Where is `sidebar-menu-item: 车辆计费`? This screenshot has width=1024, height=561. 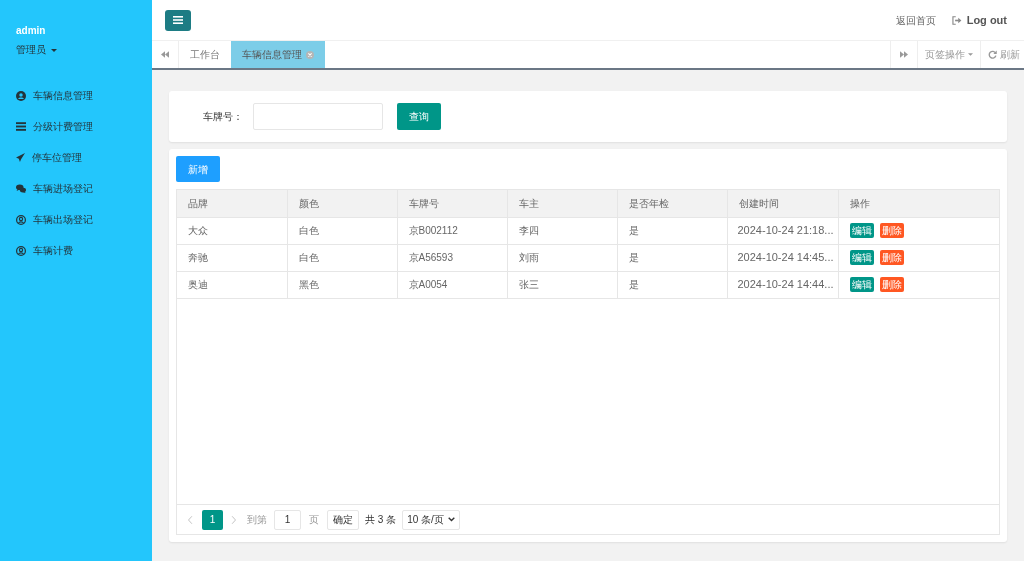
sidebar-menu-item: 车辆计费 is located at coordinates (76, 250).